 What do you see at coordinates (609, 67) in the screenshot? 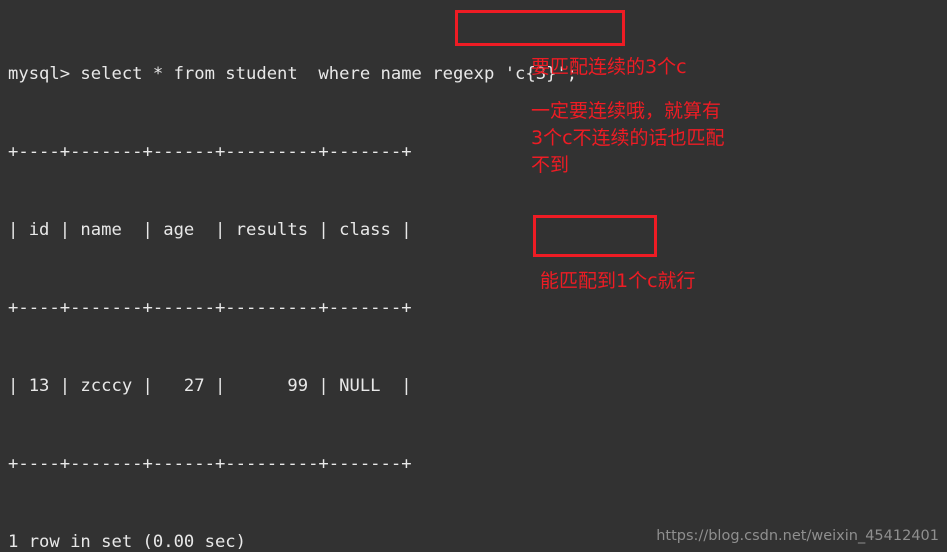
I see `annotation-note-1: 要匹配连续的3个c` at bounding box center [609, 67].